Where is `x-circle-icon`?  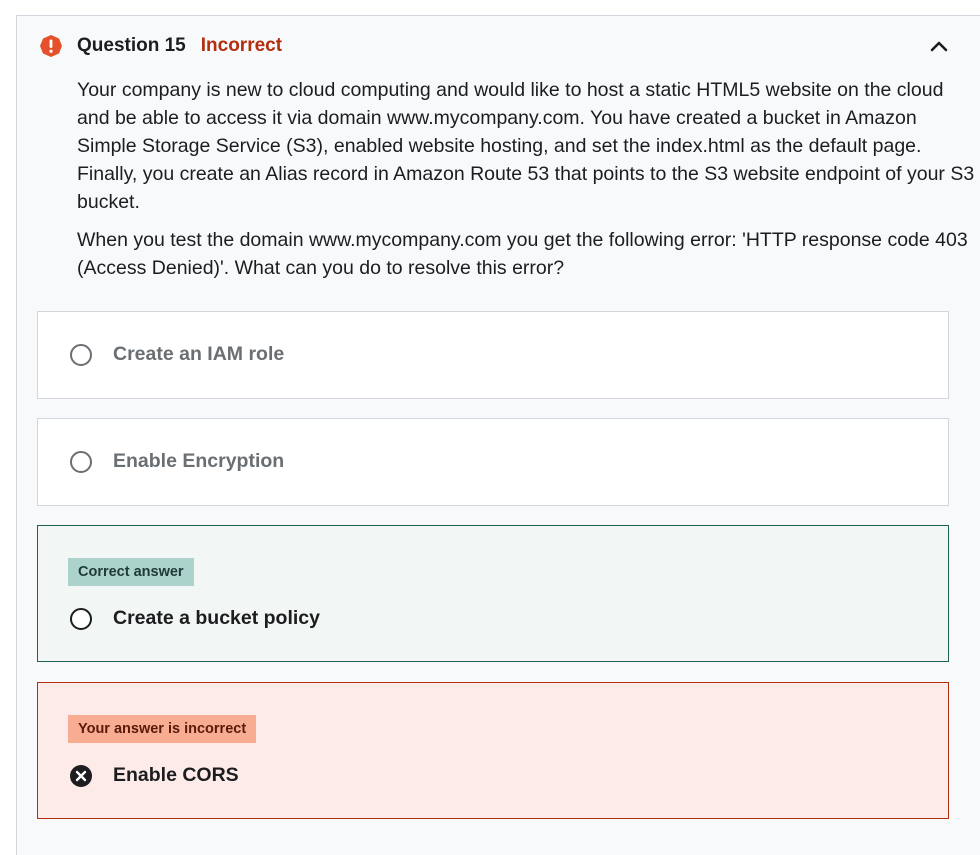 x-circle-icon is located at coordinates (81, 776).